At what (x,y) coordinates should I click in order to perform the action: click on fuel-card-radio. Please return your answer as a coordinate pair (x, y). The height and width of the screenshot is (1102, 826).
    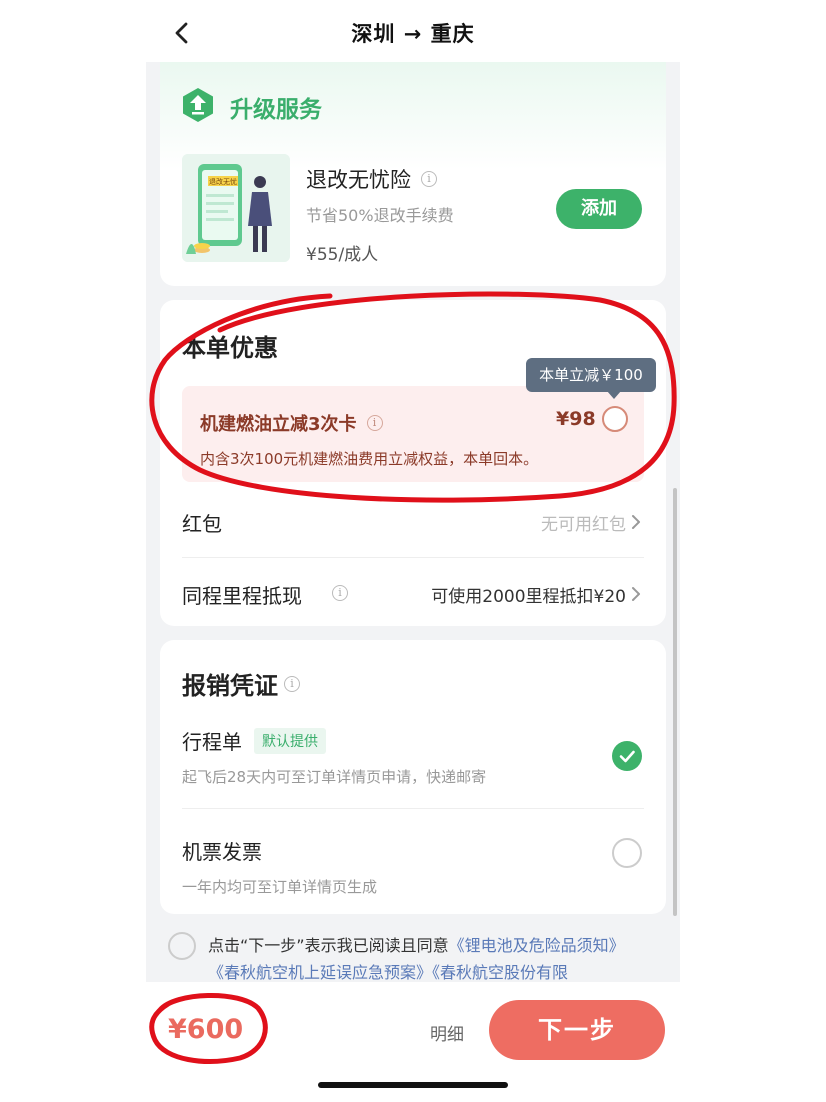
    Looking at the image, I should click on (615, 419).